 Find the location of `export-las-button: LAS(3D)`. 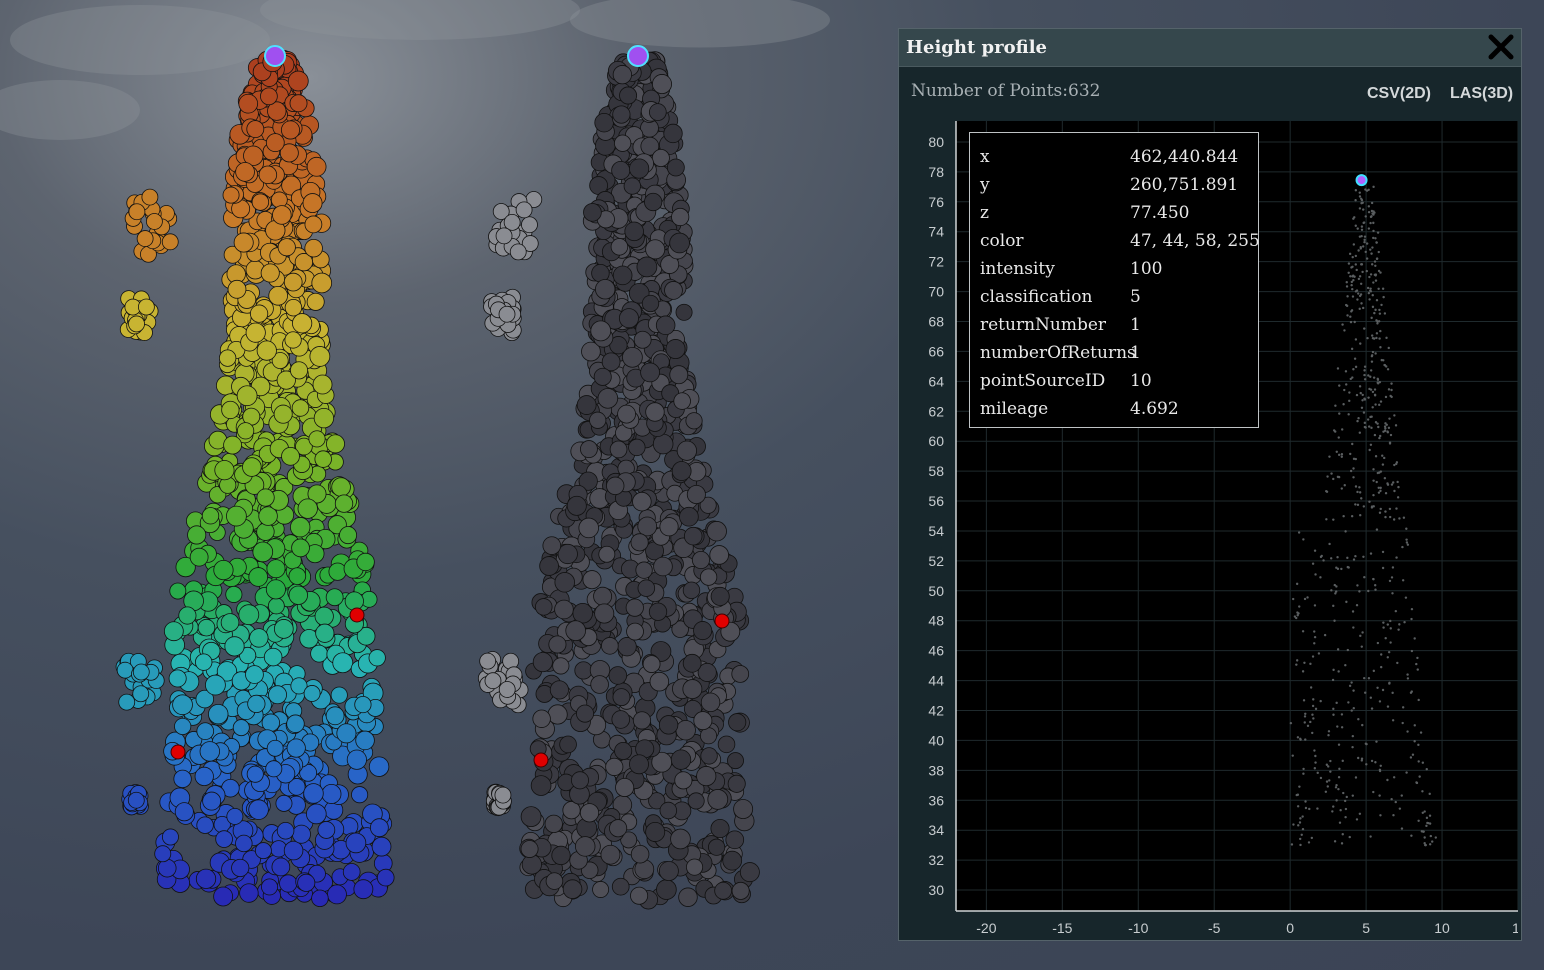

export-las-button: LAS(3D) is located at coordinates (1481, 94).